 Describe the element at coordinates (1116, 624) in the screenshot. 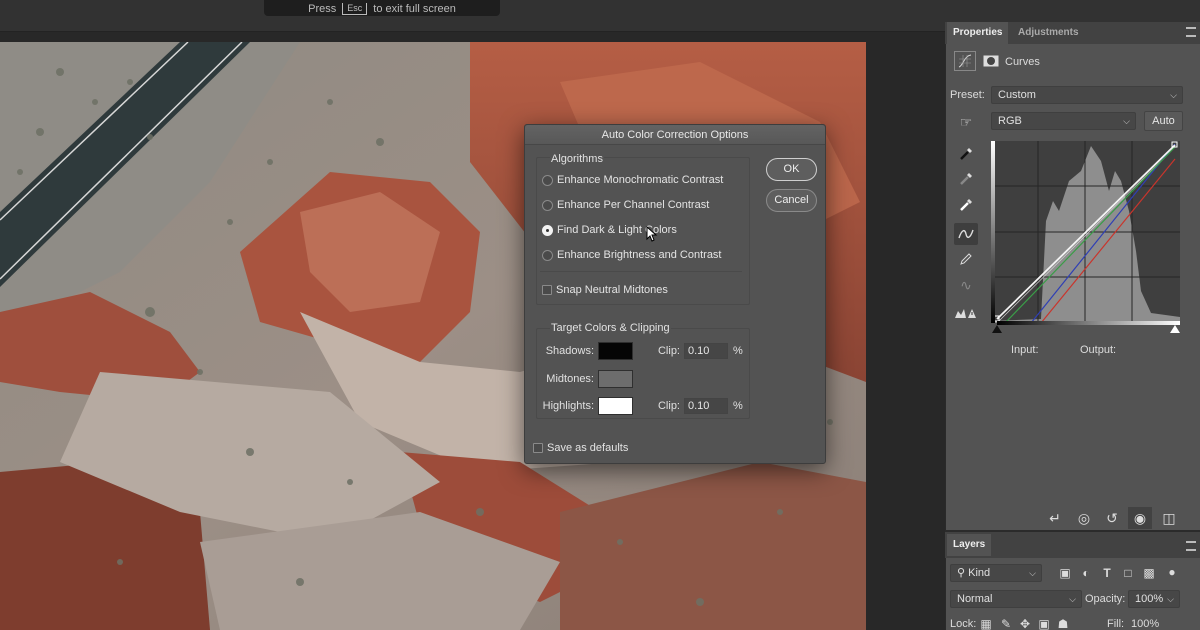

I see `fill-label: Fill:` at that location.